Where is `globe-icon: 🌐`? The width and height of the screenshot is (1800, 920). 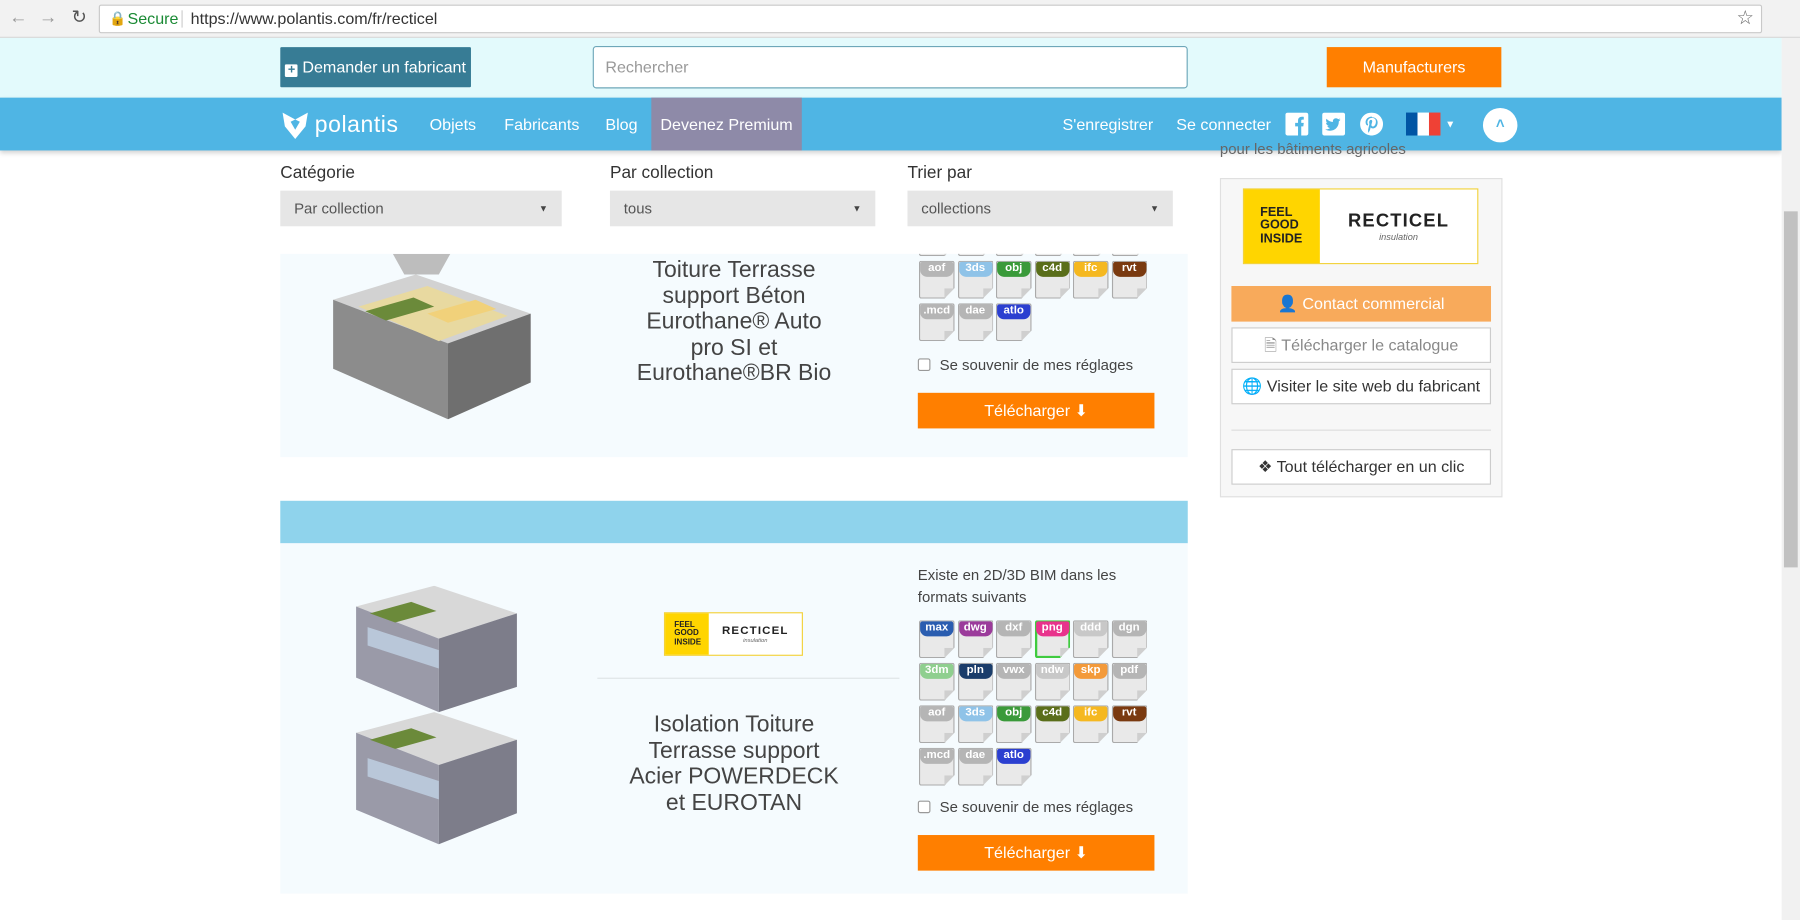
globe-icon: 🌐 is located at coordinates (1252, 386).